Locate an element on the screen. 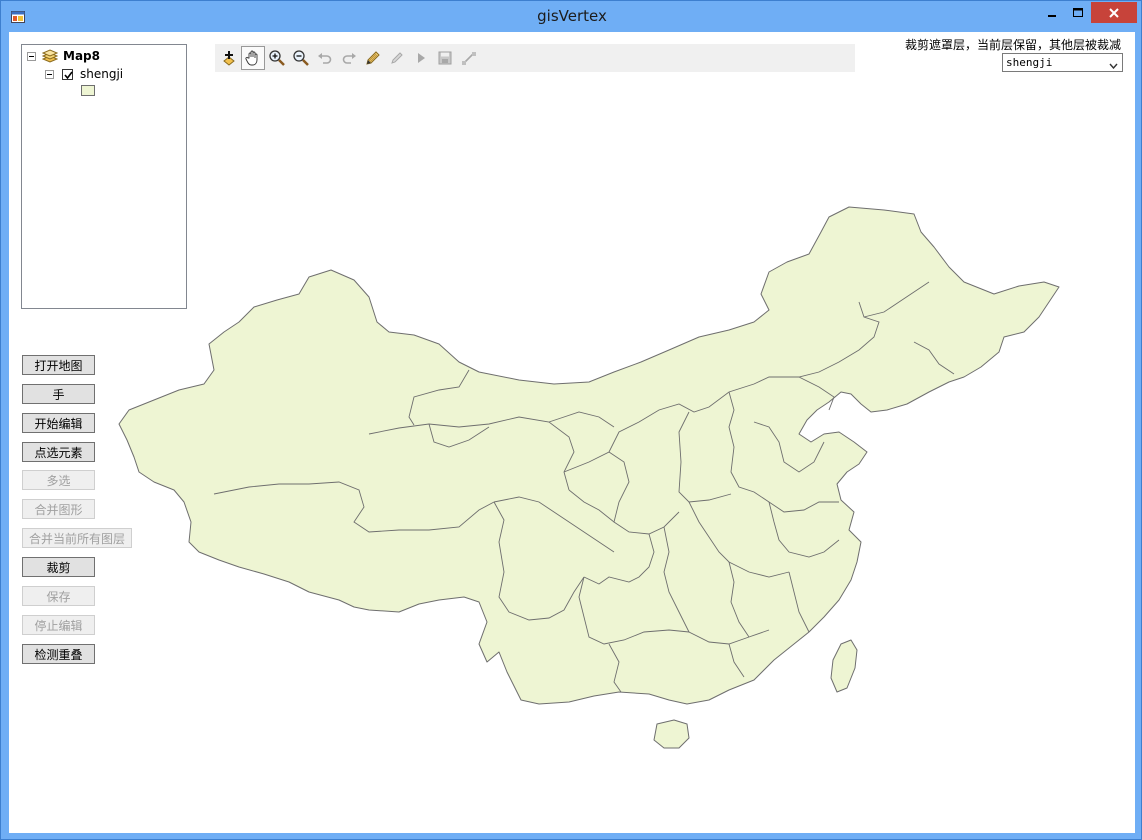 Image resolution: width=1142 pixels, height=840 pixels. toc-map-node: Map8 is located at coordinates (63, 56).